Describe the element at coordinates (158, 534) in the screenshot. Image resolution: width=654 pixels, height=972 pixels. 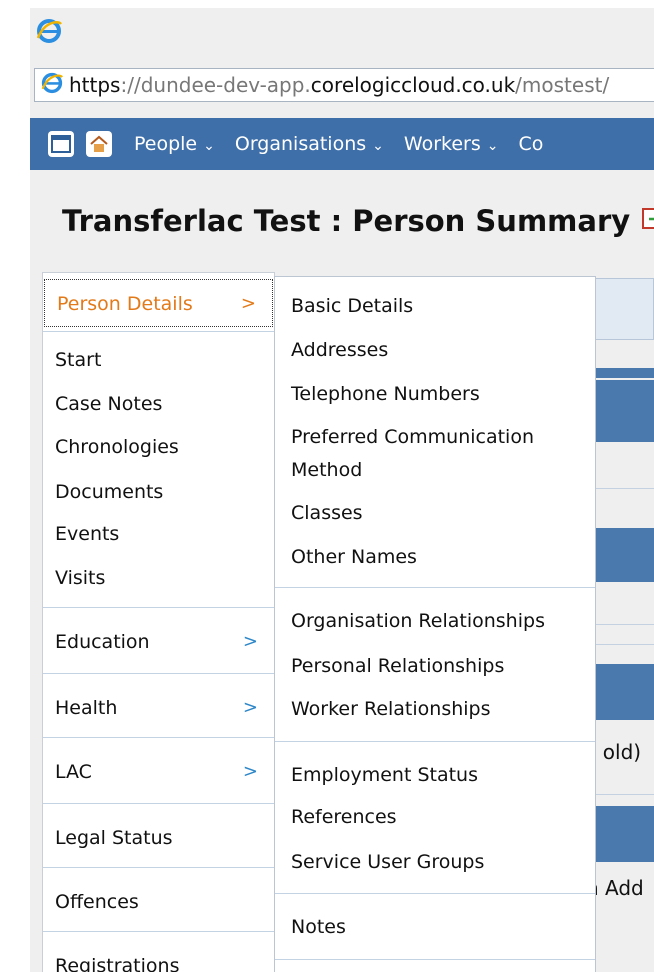
I see `menu-events: Events` at that location.